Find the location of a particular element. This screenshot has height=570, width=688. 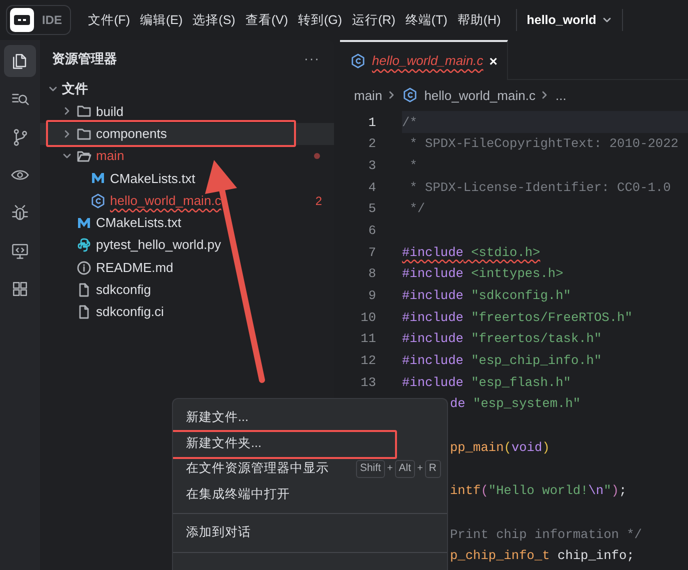

editor-tab: hello_world_main.c × is located at coordinates (424, 60).